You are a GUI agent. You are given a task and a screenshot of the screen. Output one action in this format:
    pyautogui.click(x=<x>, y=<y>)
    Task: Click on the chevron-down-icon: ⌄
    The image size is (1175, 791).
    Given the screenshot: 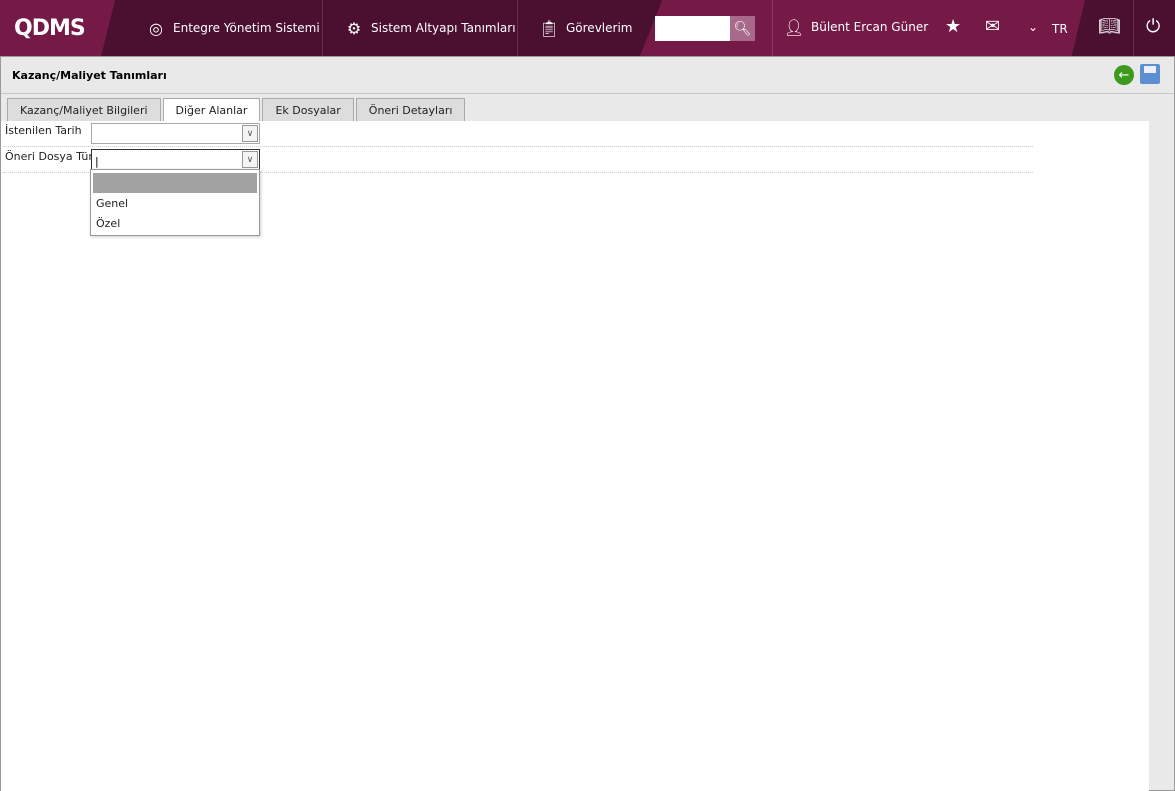 What is the action you would take?
    pyautogui.click(x=1033, y=27)
    